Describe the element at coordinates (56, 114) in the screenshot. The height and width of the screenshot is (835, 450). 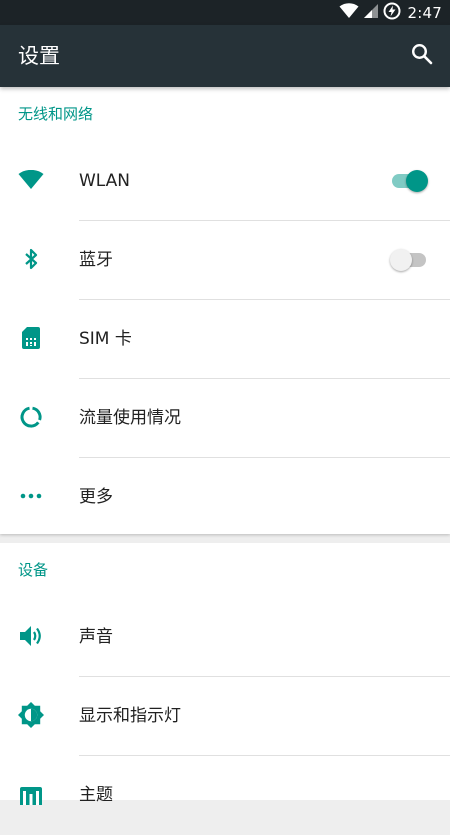
I see `section-header-wireless: 无线和网络` at that location.